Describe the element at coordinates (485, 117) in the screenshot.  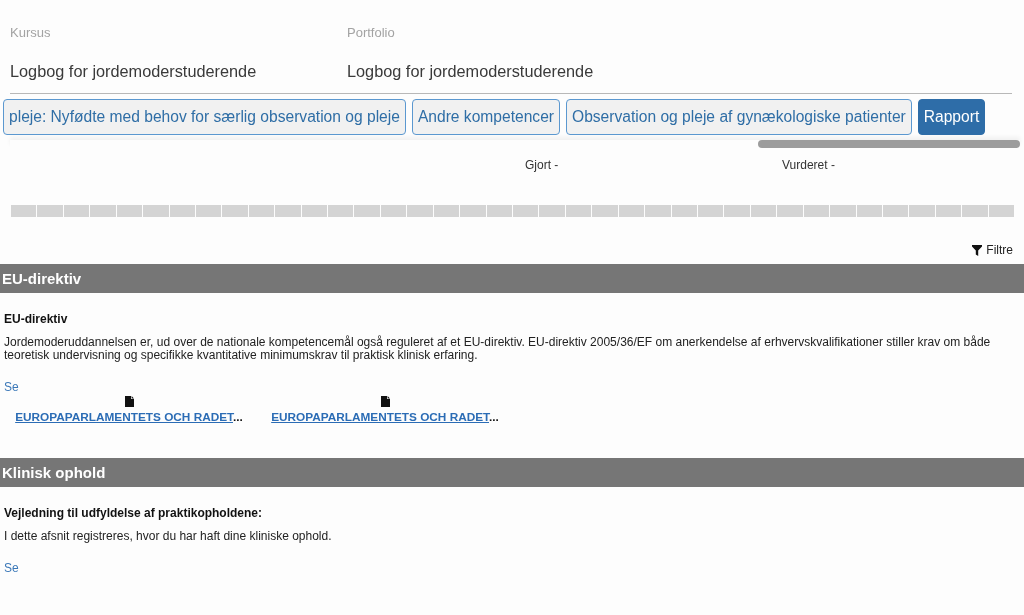
I see `tab: Andre kompetencer` at that location.